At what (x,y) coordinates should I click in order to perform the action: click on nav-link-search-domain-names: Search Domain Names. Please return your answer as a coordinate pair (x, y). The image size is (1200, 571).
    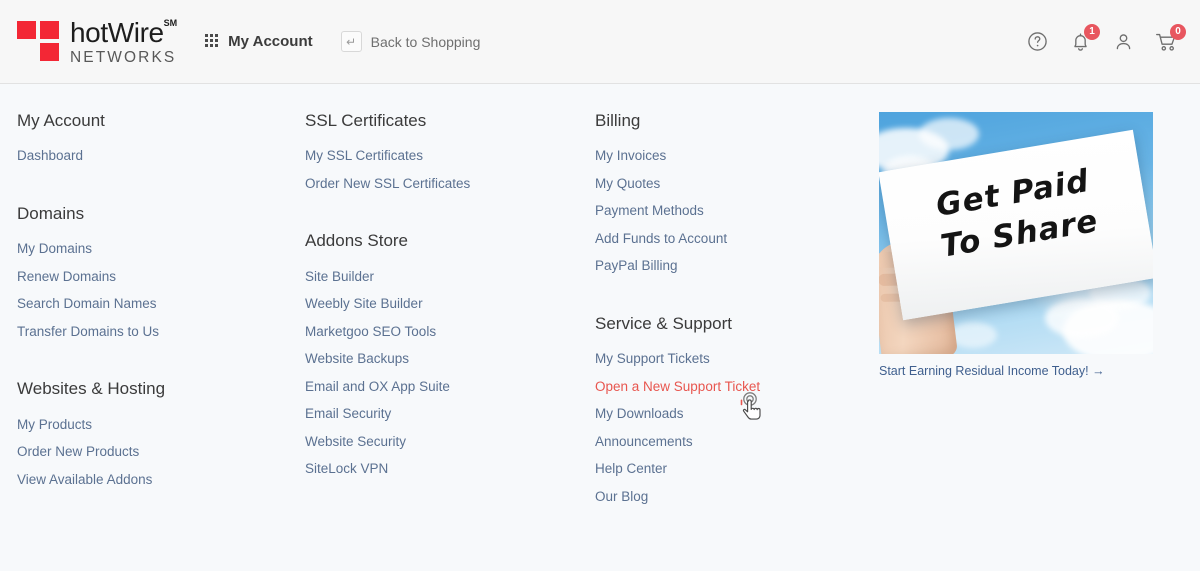
    Looking at the image, I should click on (153, 305).